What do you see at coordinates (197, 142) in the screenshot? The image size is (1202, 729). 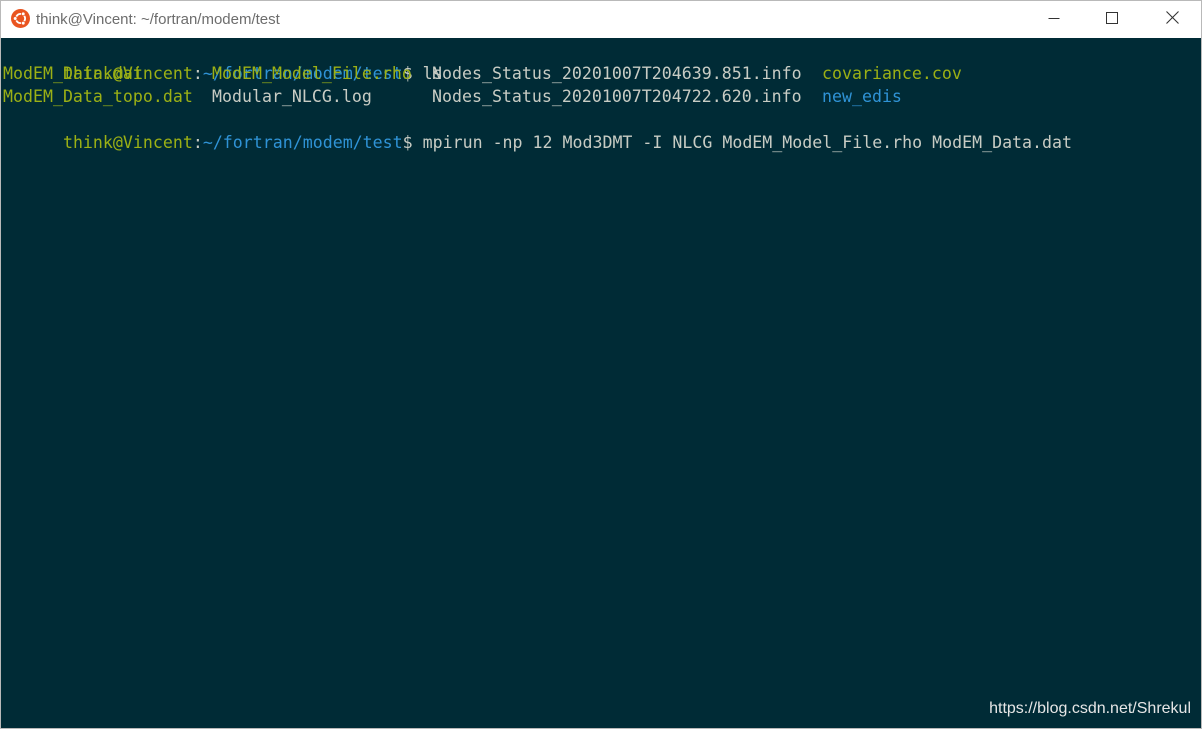 I see `prompt-colon: :` at bounding box center [197, 142].